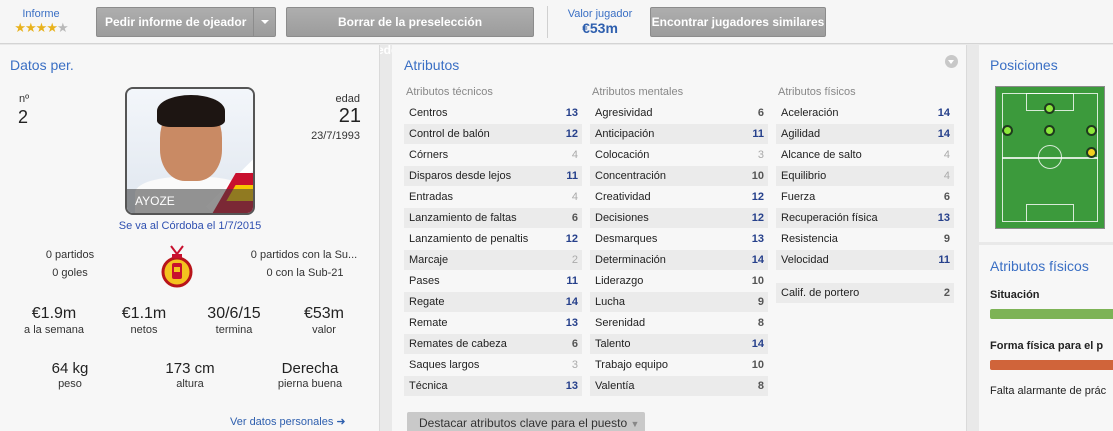 The image size is (1113, 431). Describe the element at coordinates (829, 218) in the screenshot. I see `attribute-name: Recuperación física` at that location.